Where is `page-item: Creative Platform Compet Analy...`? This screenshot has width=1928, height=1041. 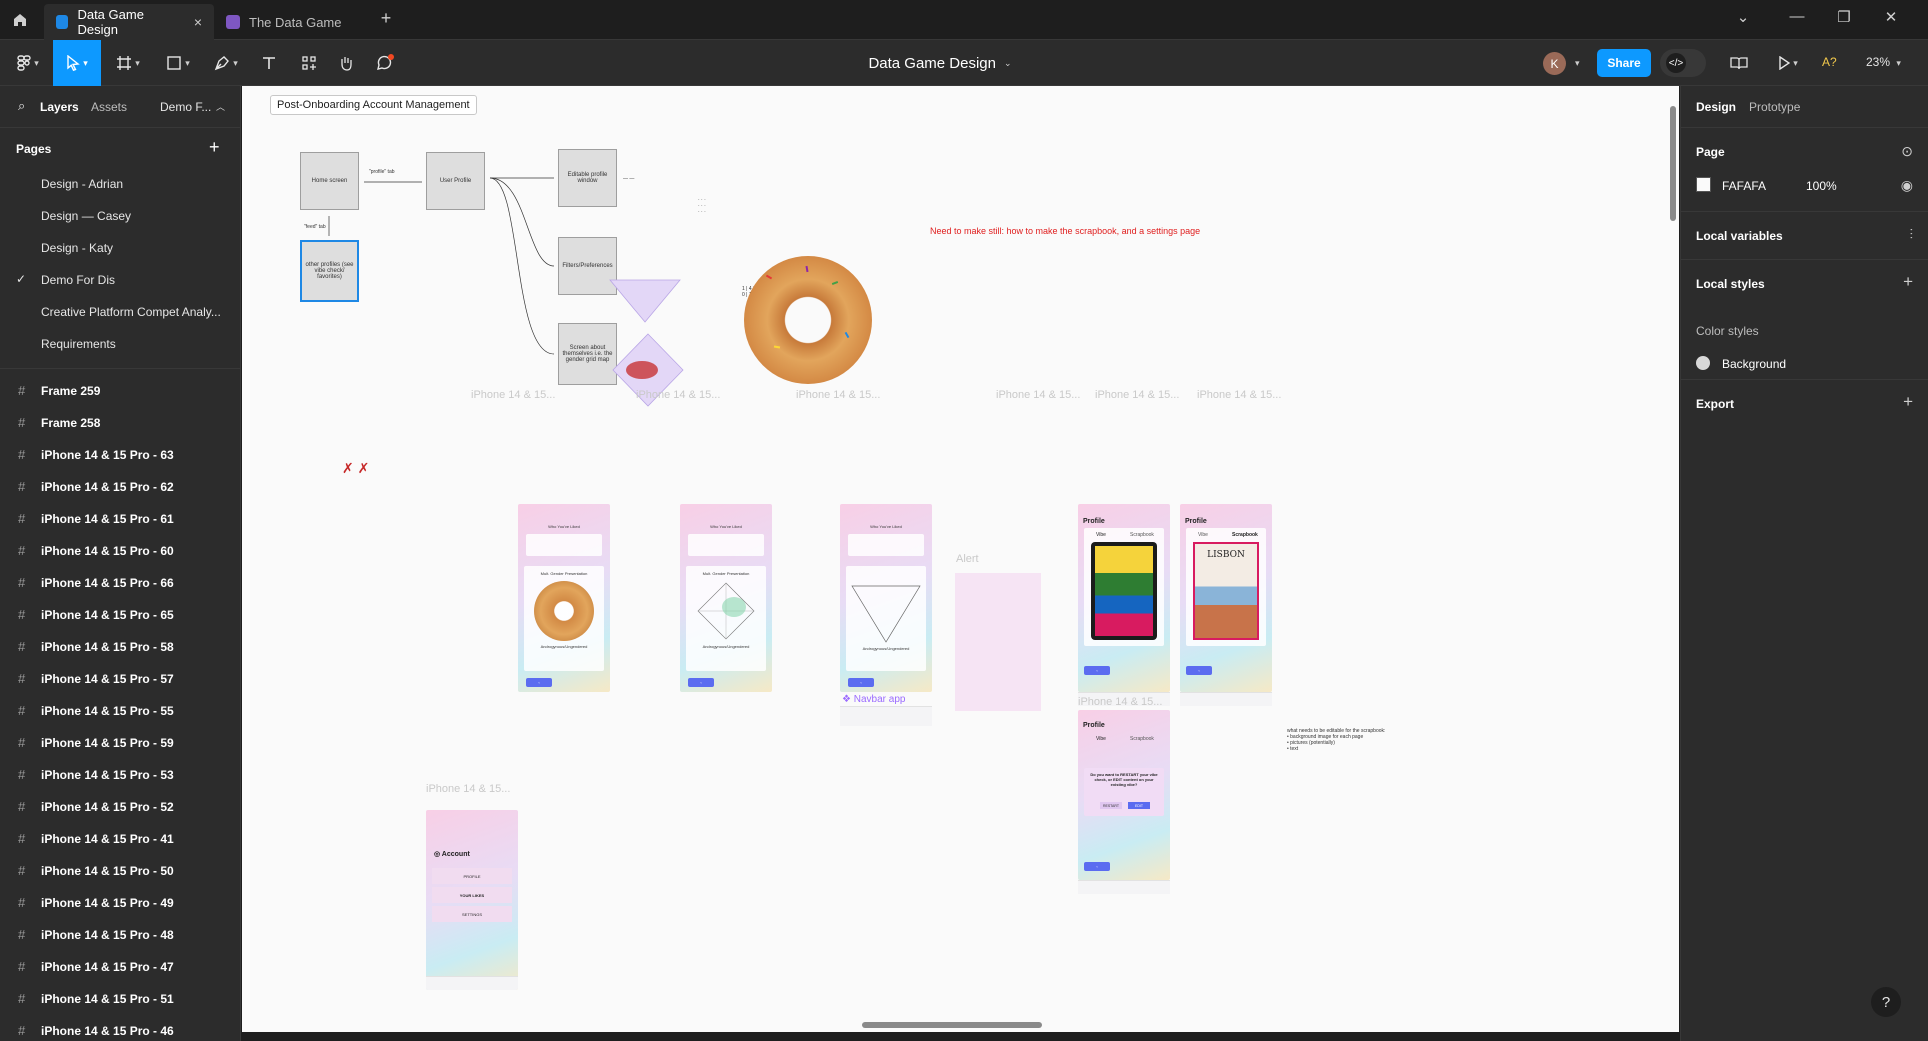
page-item: Creative Platform Compet Analy... is located at coordinates (120, 312).